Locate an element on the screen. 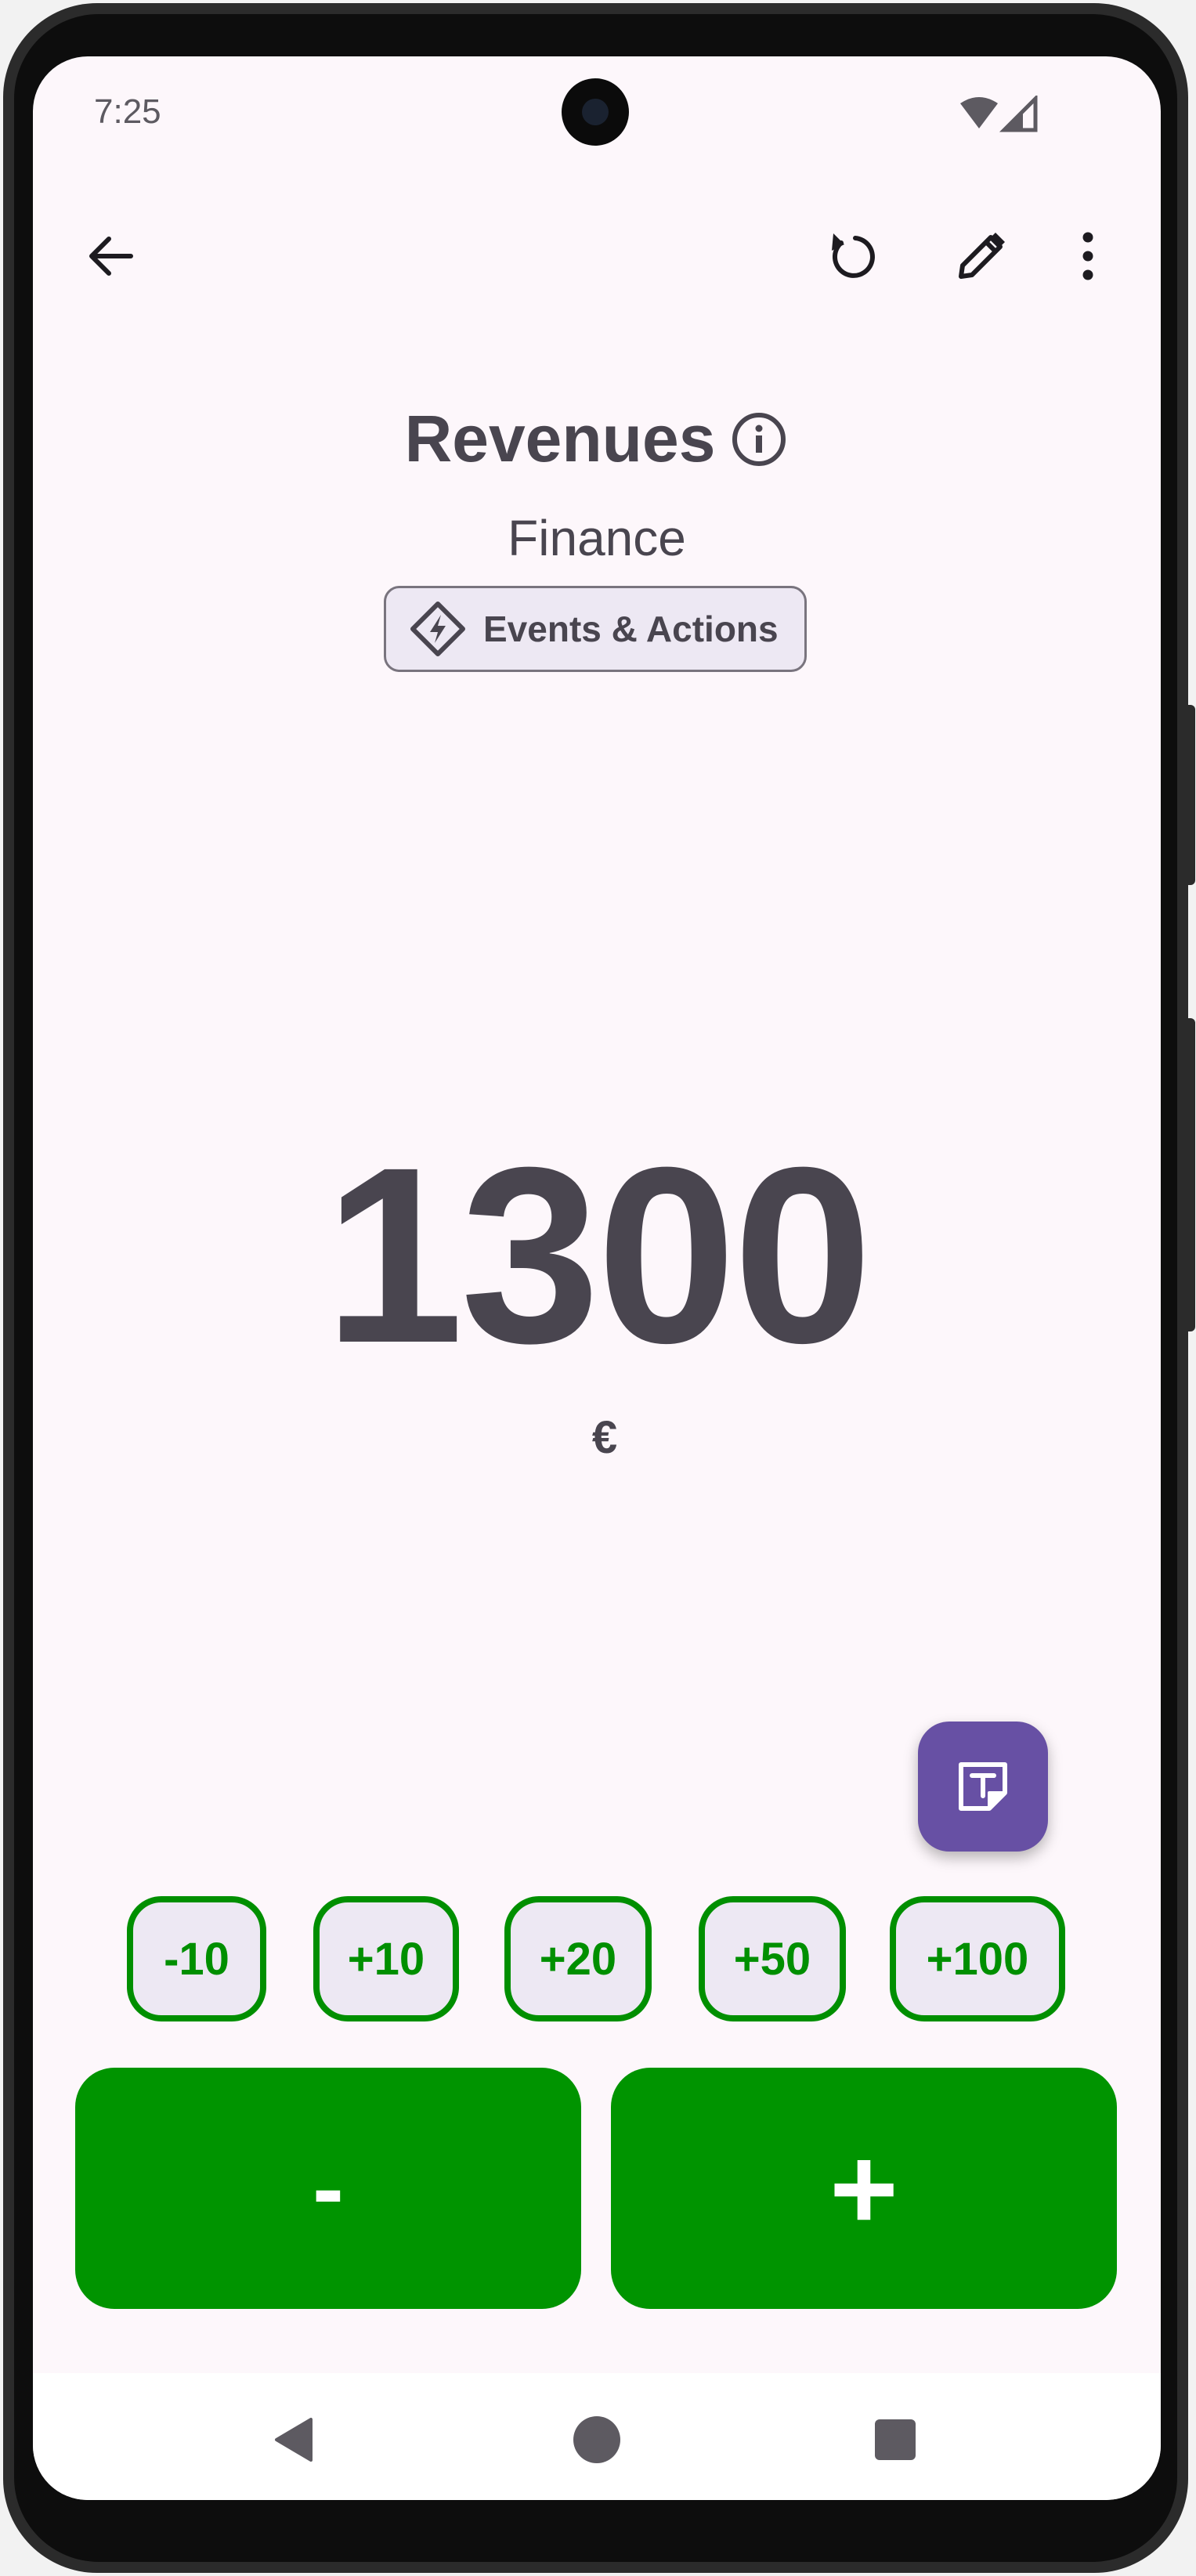 The width and height of the screenshot is (1196, 2576). step-buttons-row: -10 +10 +20 +50 +100 is located at coordinates (597, 1962).